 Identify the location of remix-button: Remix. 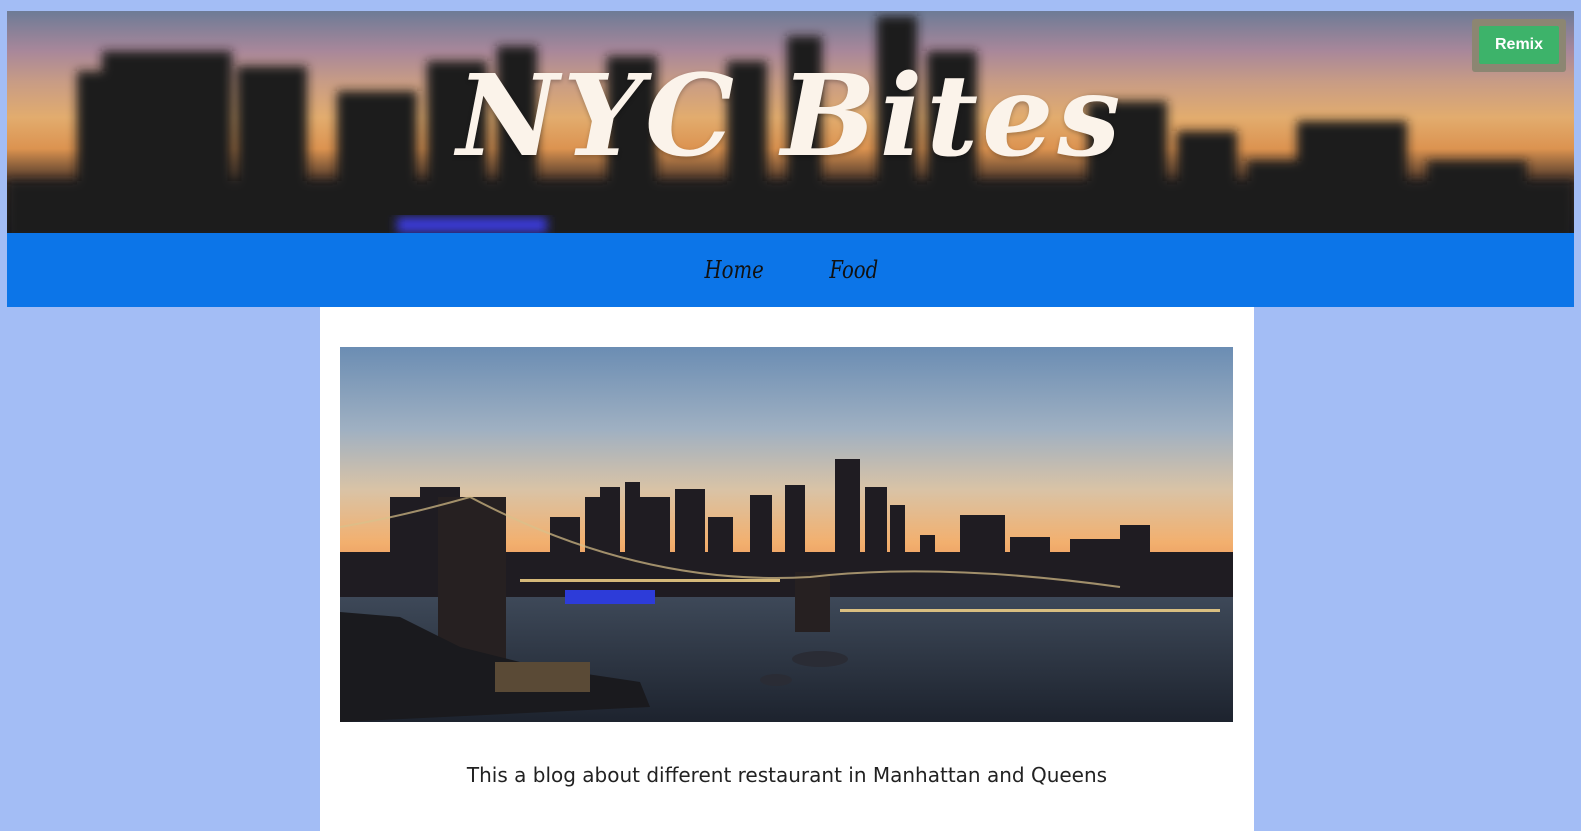
(1519, 45).